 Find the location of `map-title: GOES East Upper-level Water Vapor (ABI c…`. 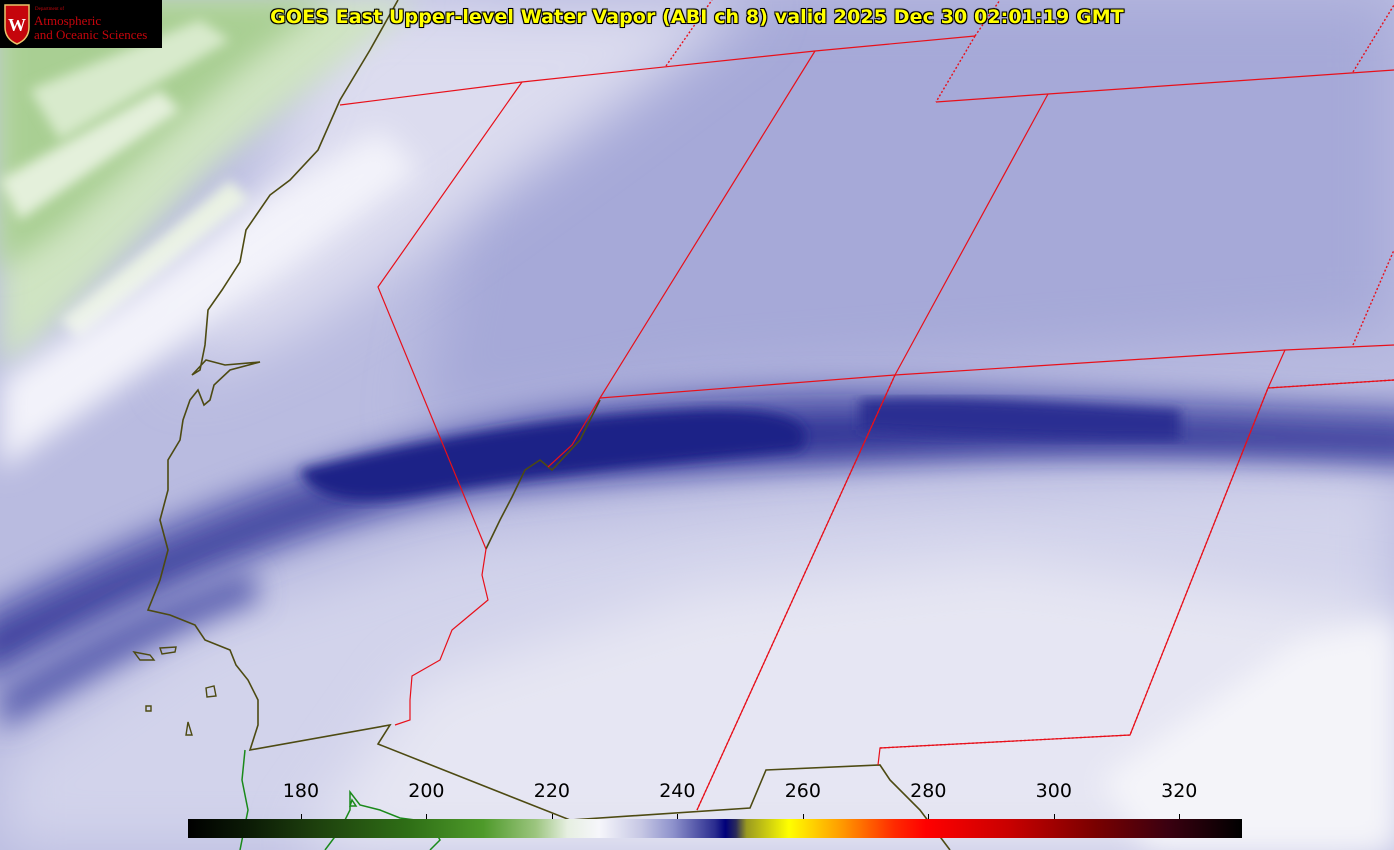

map-title: GOES East Upper-level Water Vapor (ABI c… is located at coordinates (697, 17).